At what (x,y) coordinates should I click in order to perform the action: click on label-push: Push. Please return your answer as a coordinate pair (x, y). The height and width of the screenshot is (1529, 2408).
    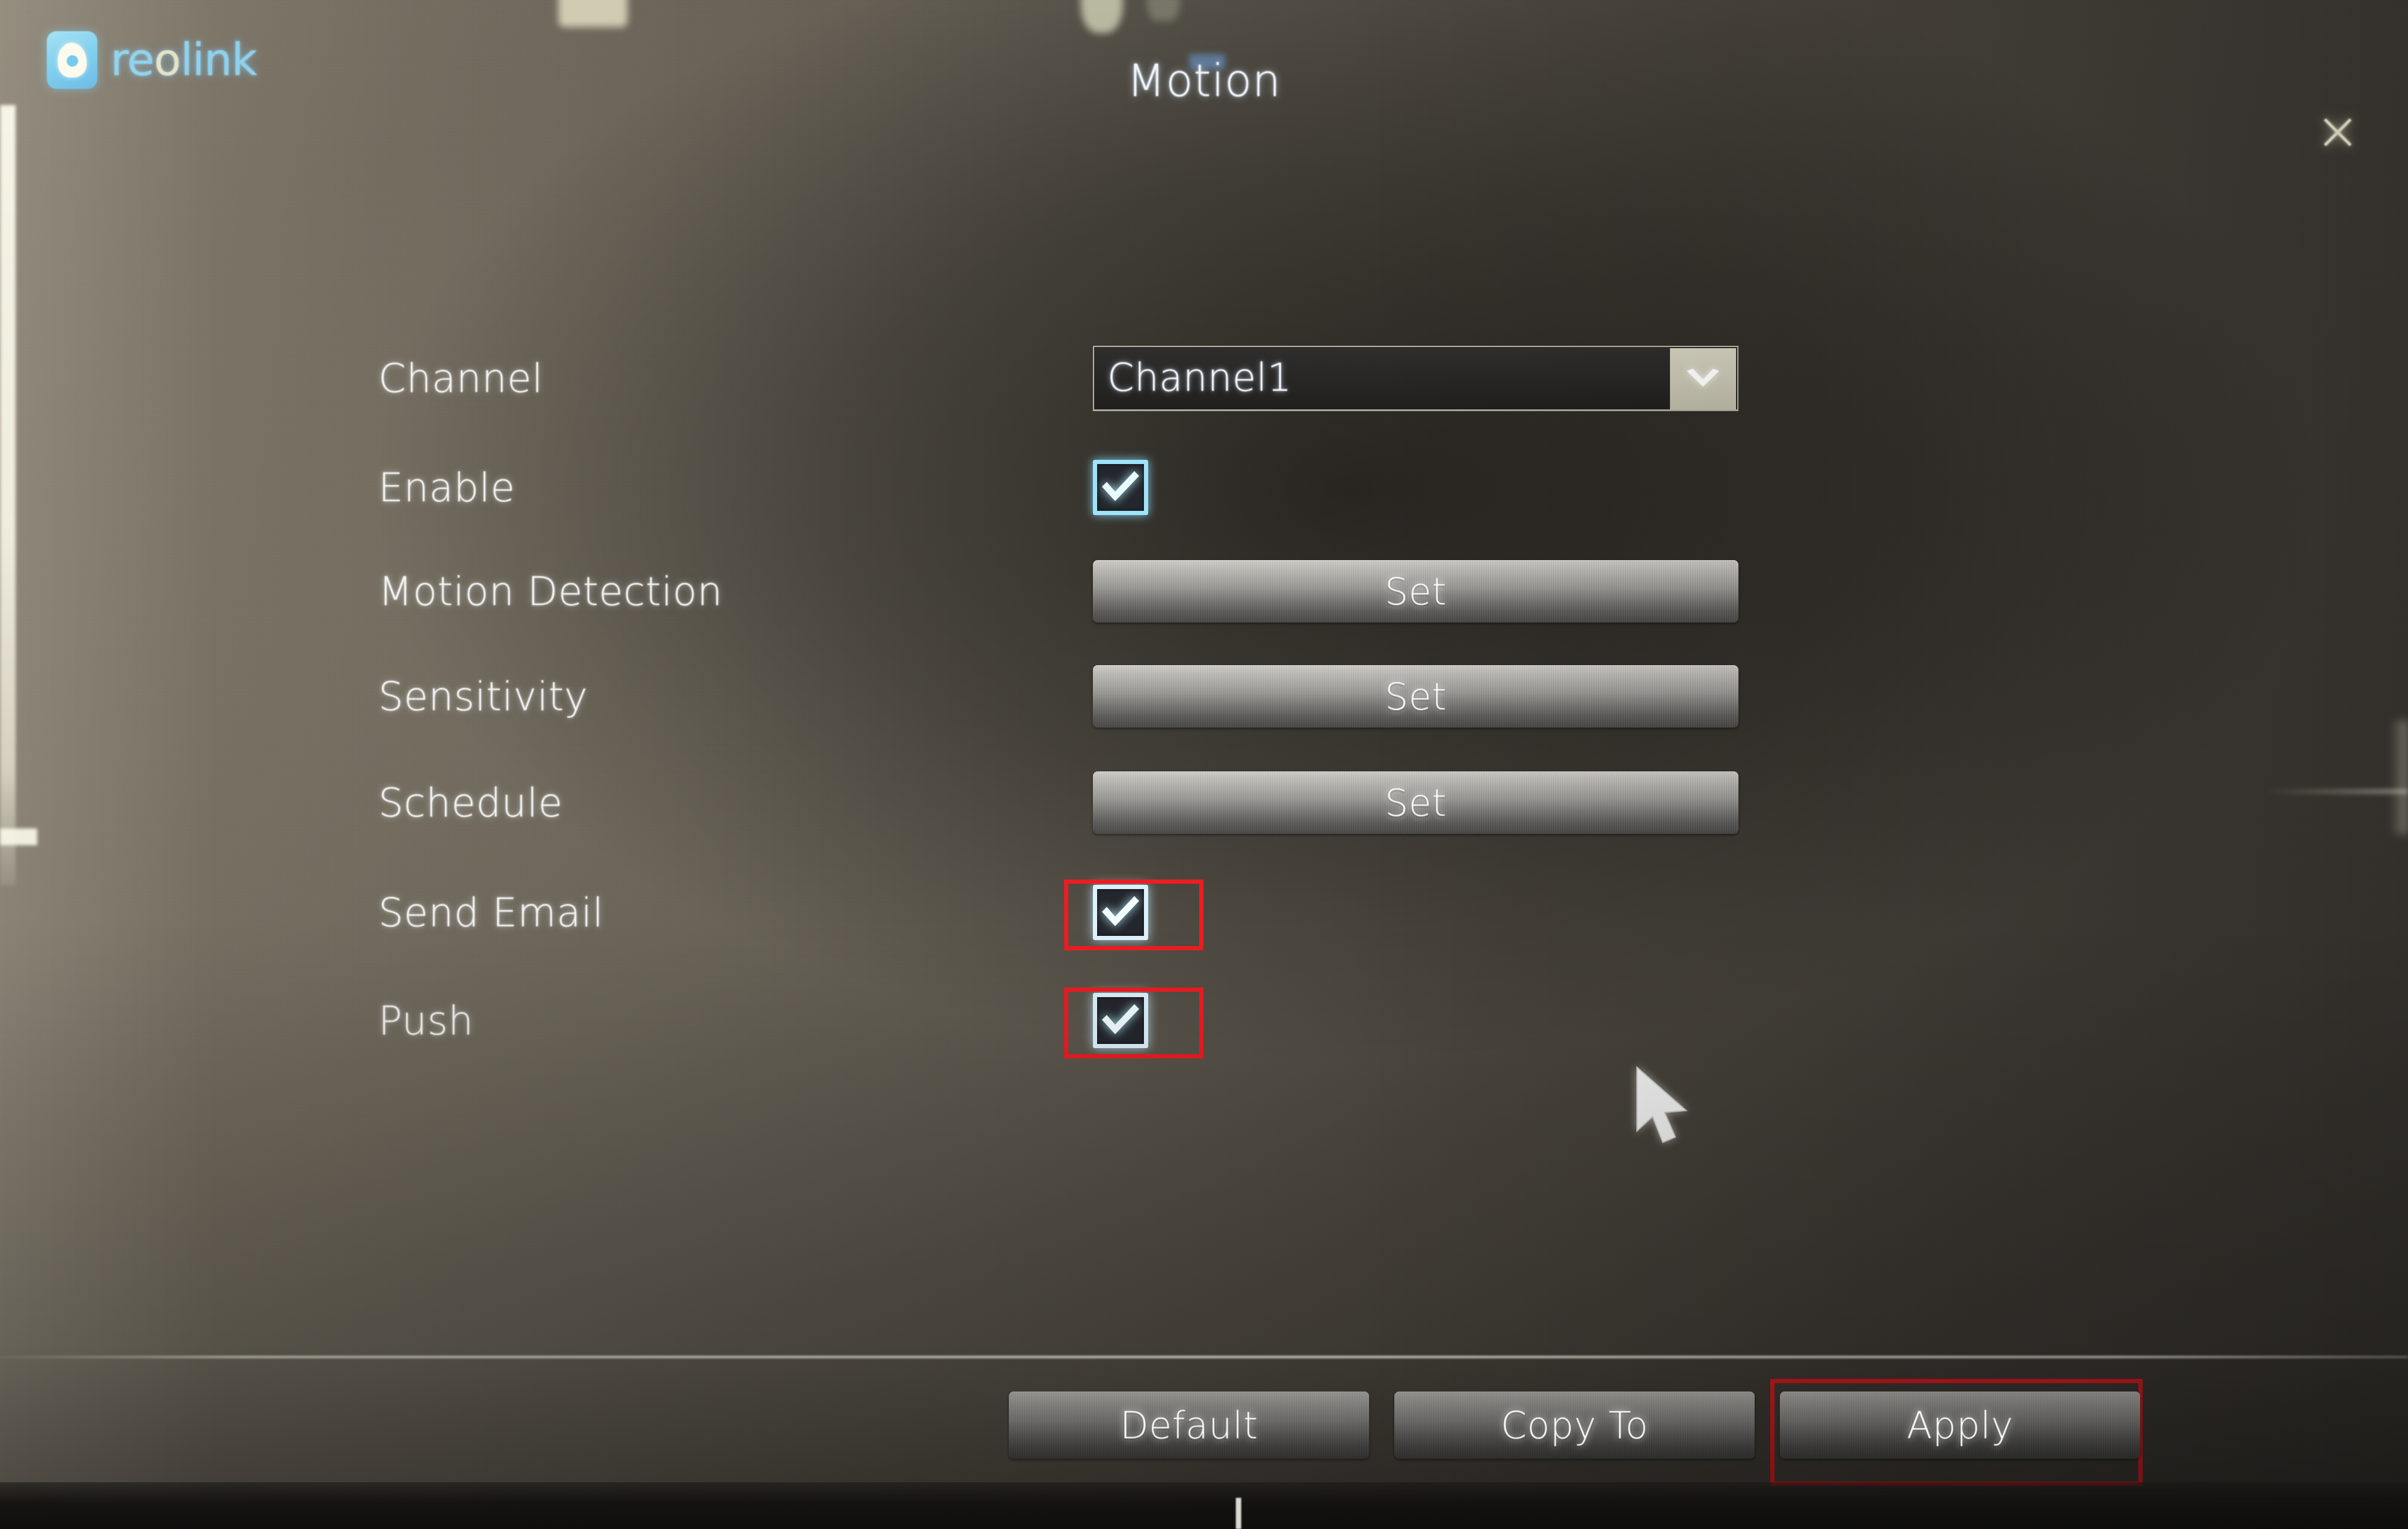
    Looking at the image, I should click on (426, 1021).